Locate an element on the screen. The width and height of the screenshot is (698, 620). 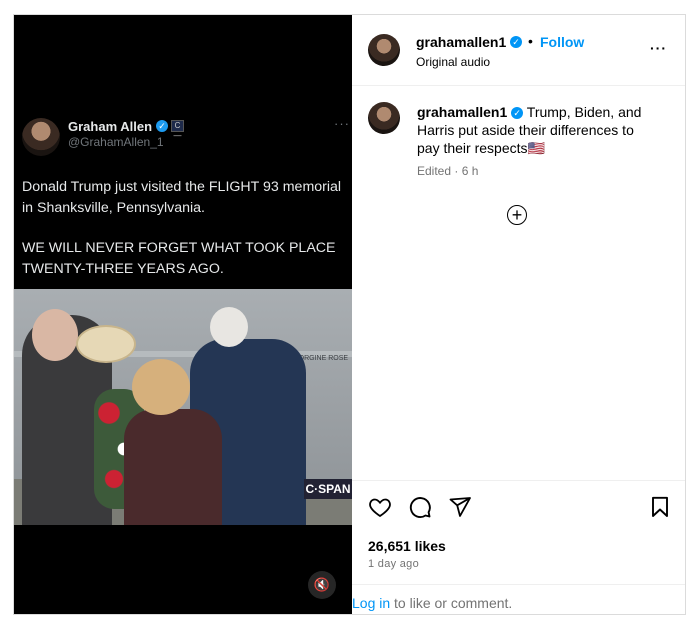
caption-avatar is located at coordinates (384, 118).